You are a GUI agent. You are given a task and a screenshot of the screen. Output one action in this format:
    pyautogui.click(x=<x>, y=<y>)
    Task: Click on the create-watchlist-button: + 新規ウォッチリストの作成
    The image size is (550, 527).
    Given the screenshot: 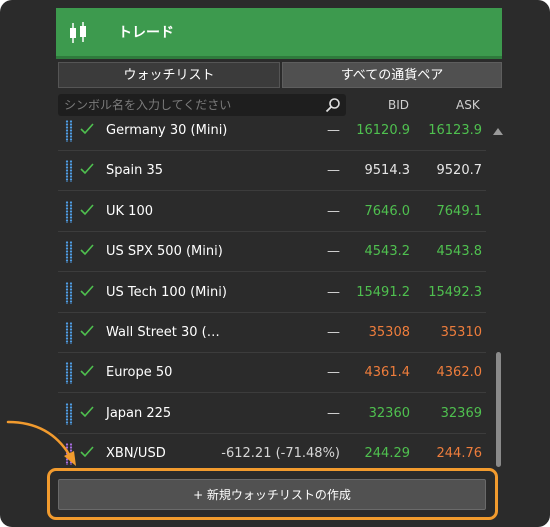 What is the action you would take?
    pyautogui.click(x=272, y=494)
    